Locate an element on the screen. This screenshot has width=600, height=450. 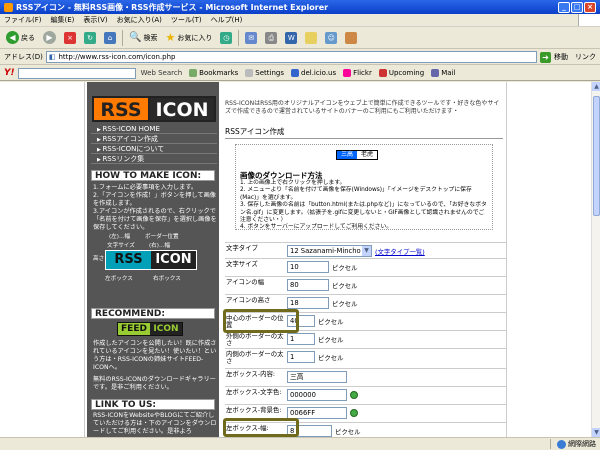
font-size-input: 10 is located at coordinates (308, 267).